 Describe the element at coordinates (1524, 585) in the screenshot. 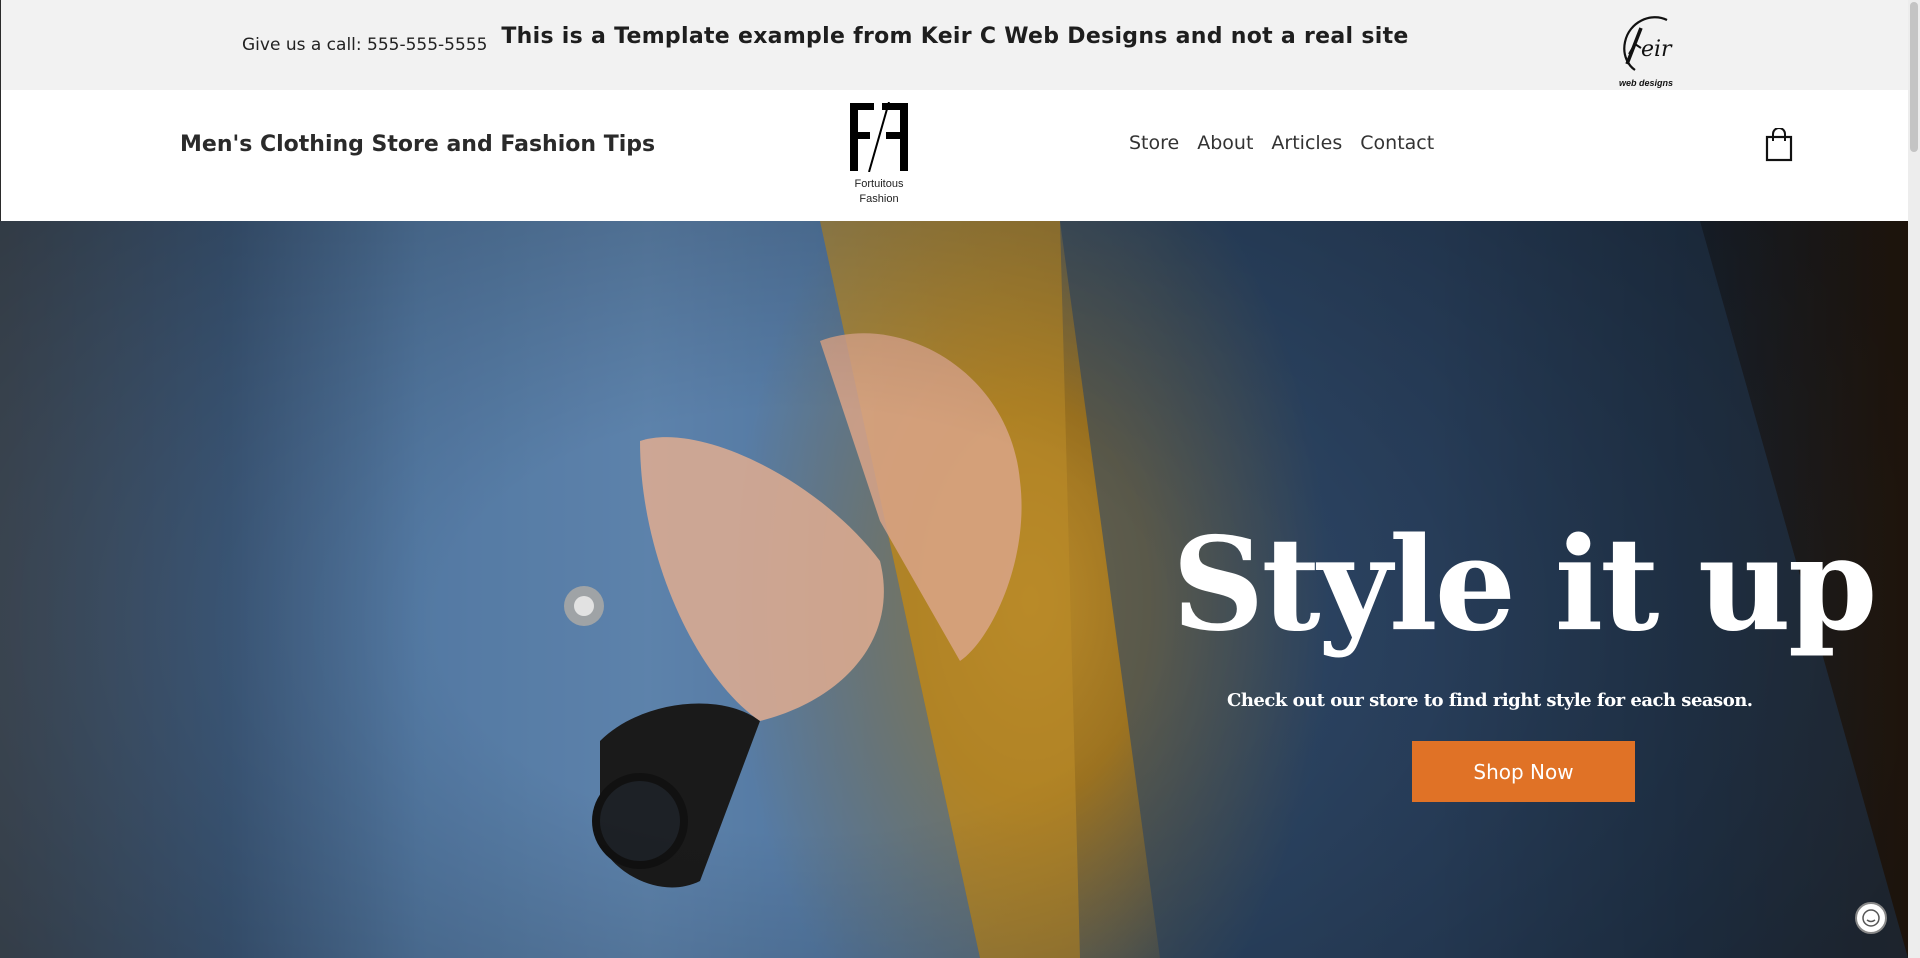

I see `hero-title: Style it up` at that location.